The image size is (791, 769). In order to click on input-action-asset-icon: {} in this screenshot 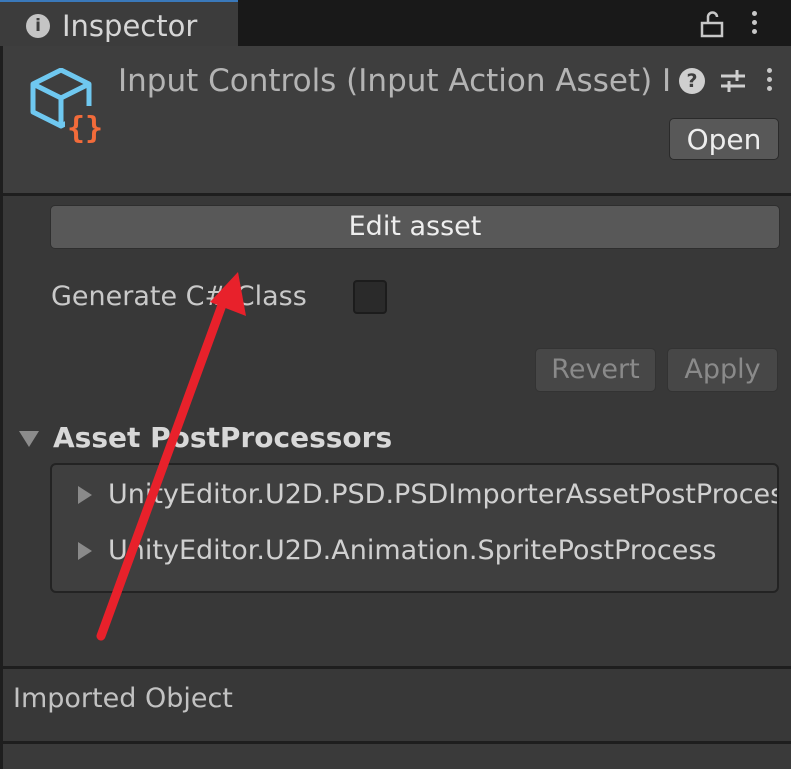, I will do `click(67, 107)`.